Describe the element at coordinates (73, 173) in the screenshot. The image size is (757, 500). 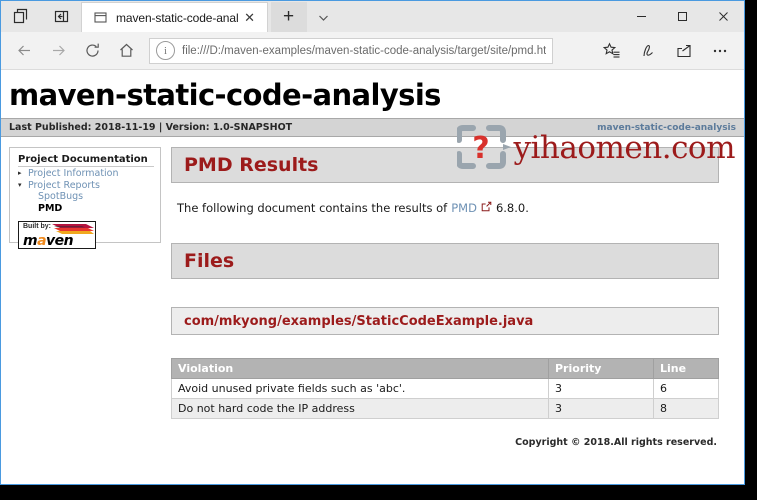
I see `sidebar-item-label: Project Information` at that location.